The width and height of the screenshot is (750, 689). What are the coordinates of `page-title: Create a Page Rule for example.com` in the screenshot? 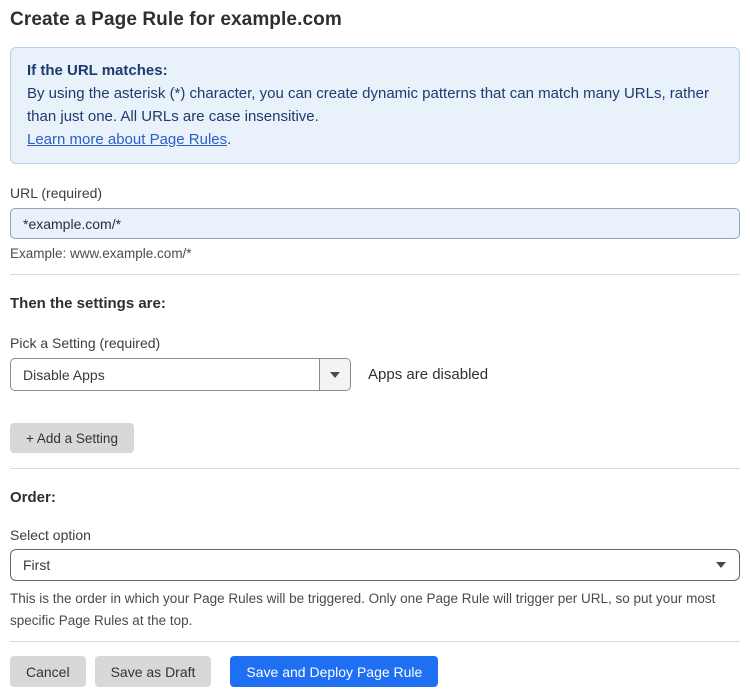 It's located at (176, 19).